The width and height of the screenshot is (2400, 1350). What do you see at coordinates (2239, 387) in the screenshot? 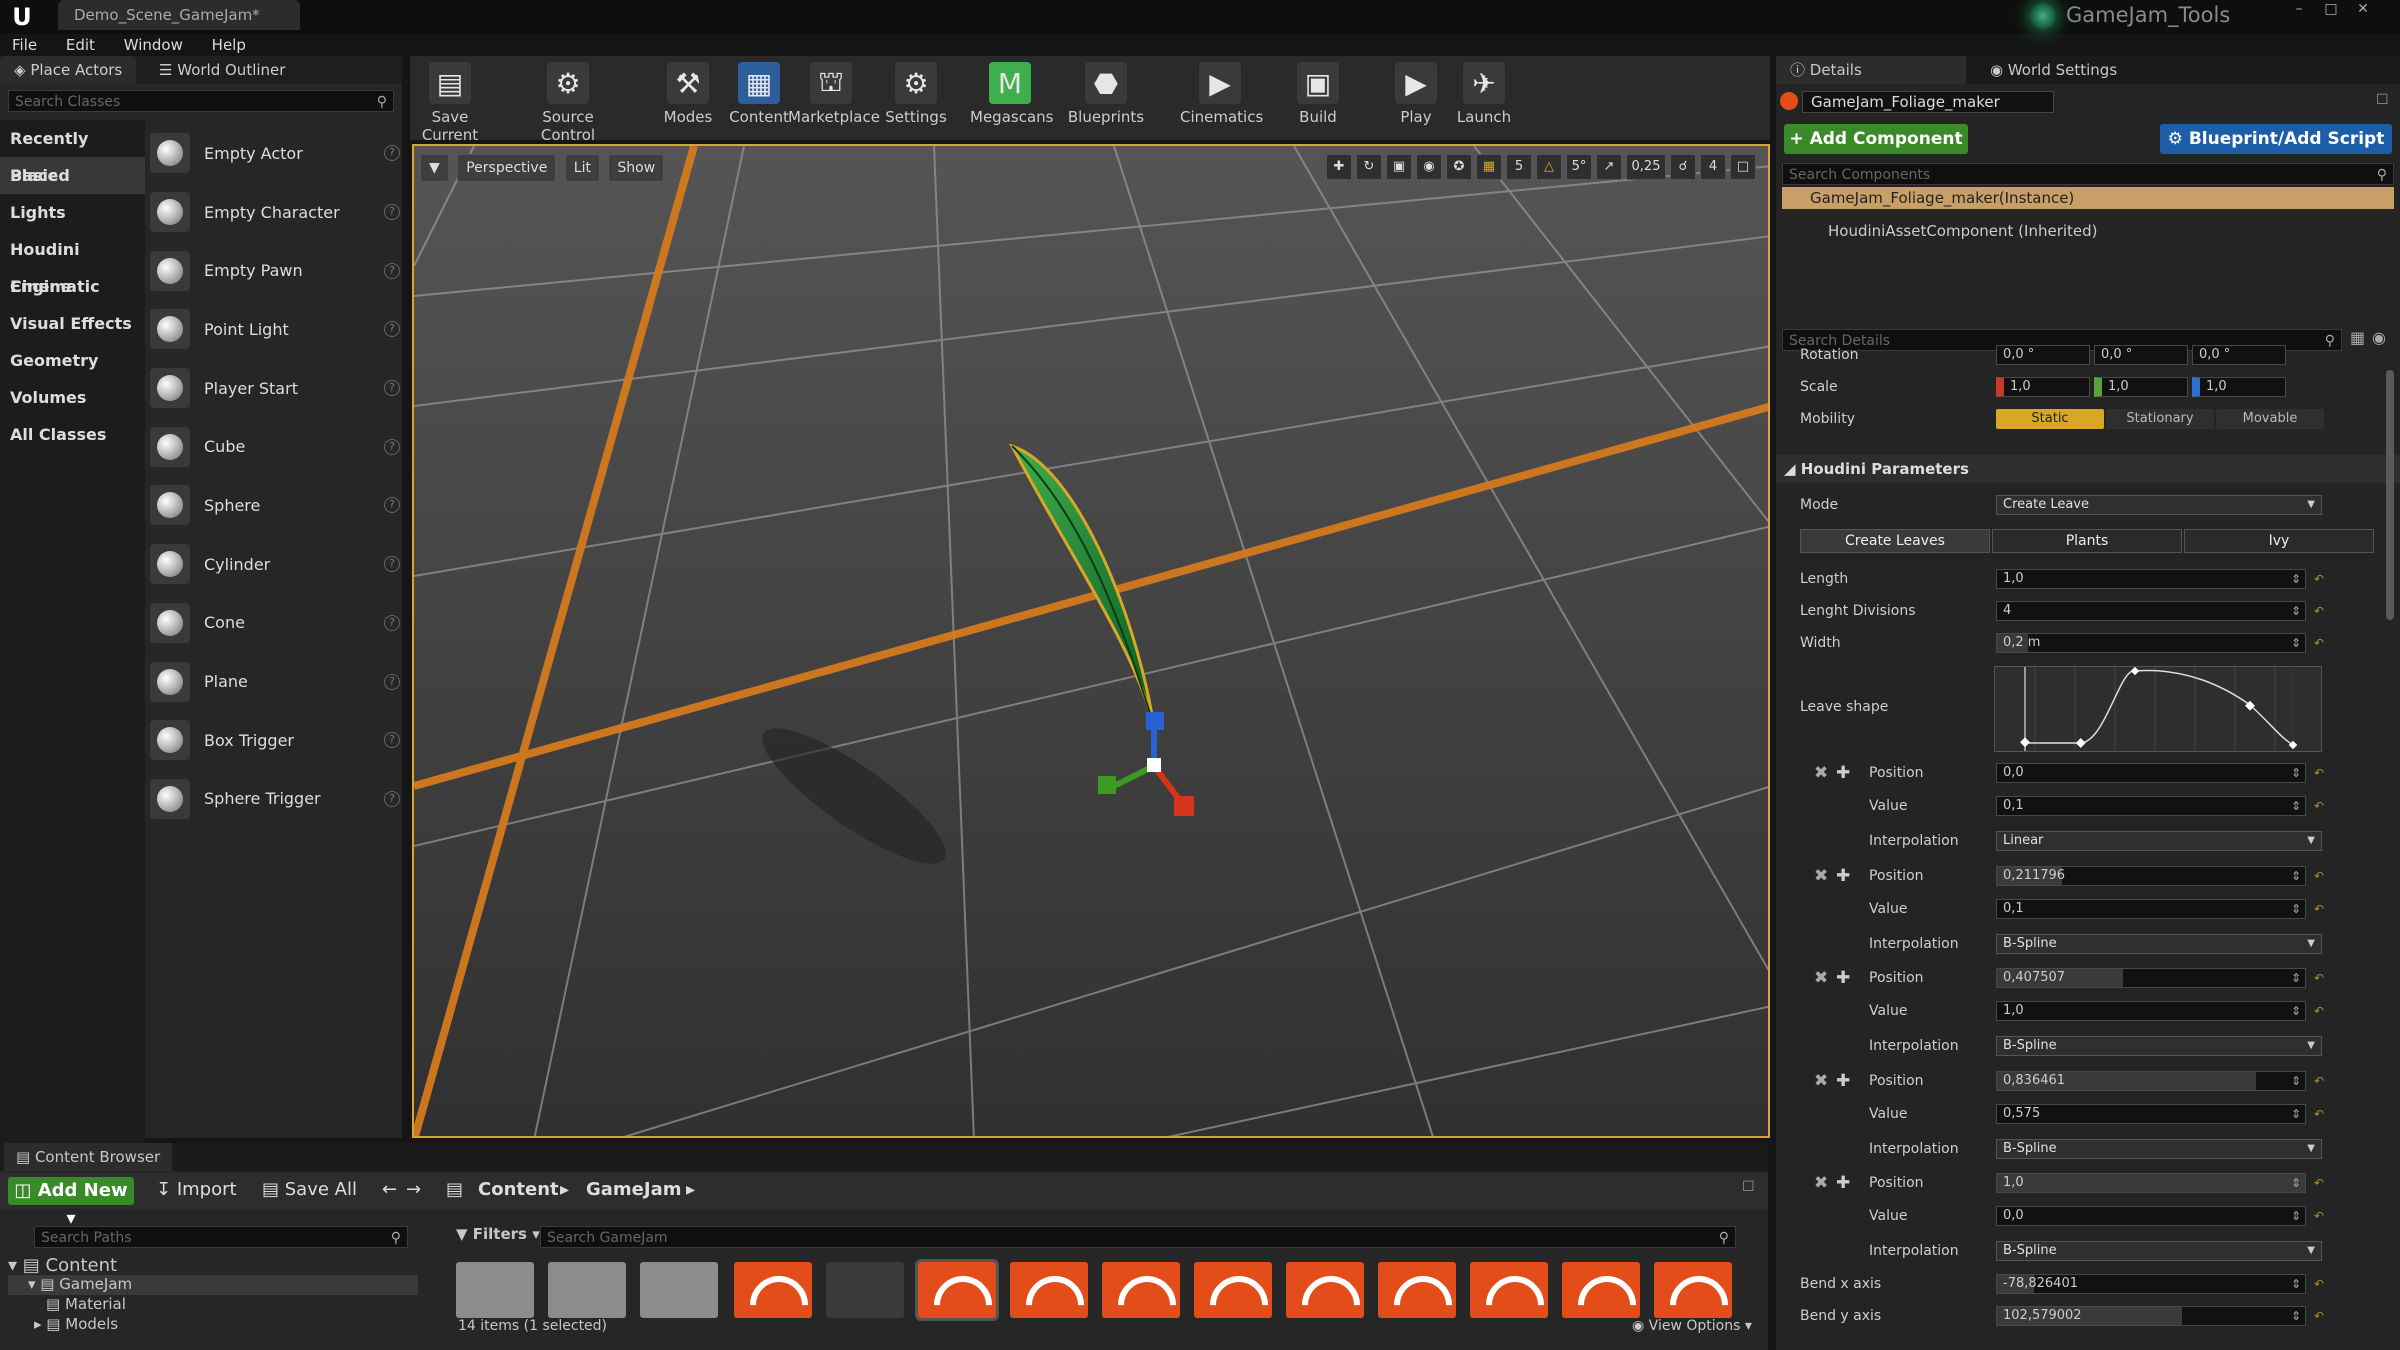
I see `scale-z-field: 1,0` at bounding box center [2239, 387].